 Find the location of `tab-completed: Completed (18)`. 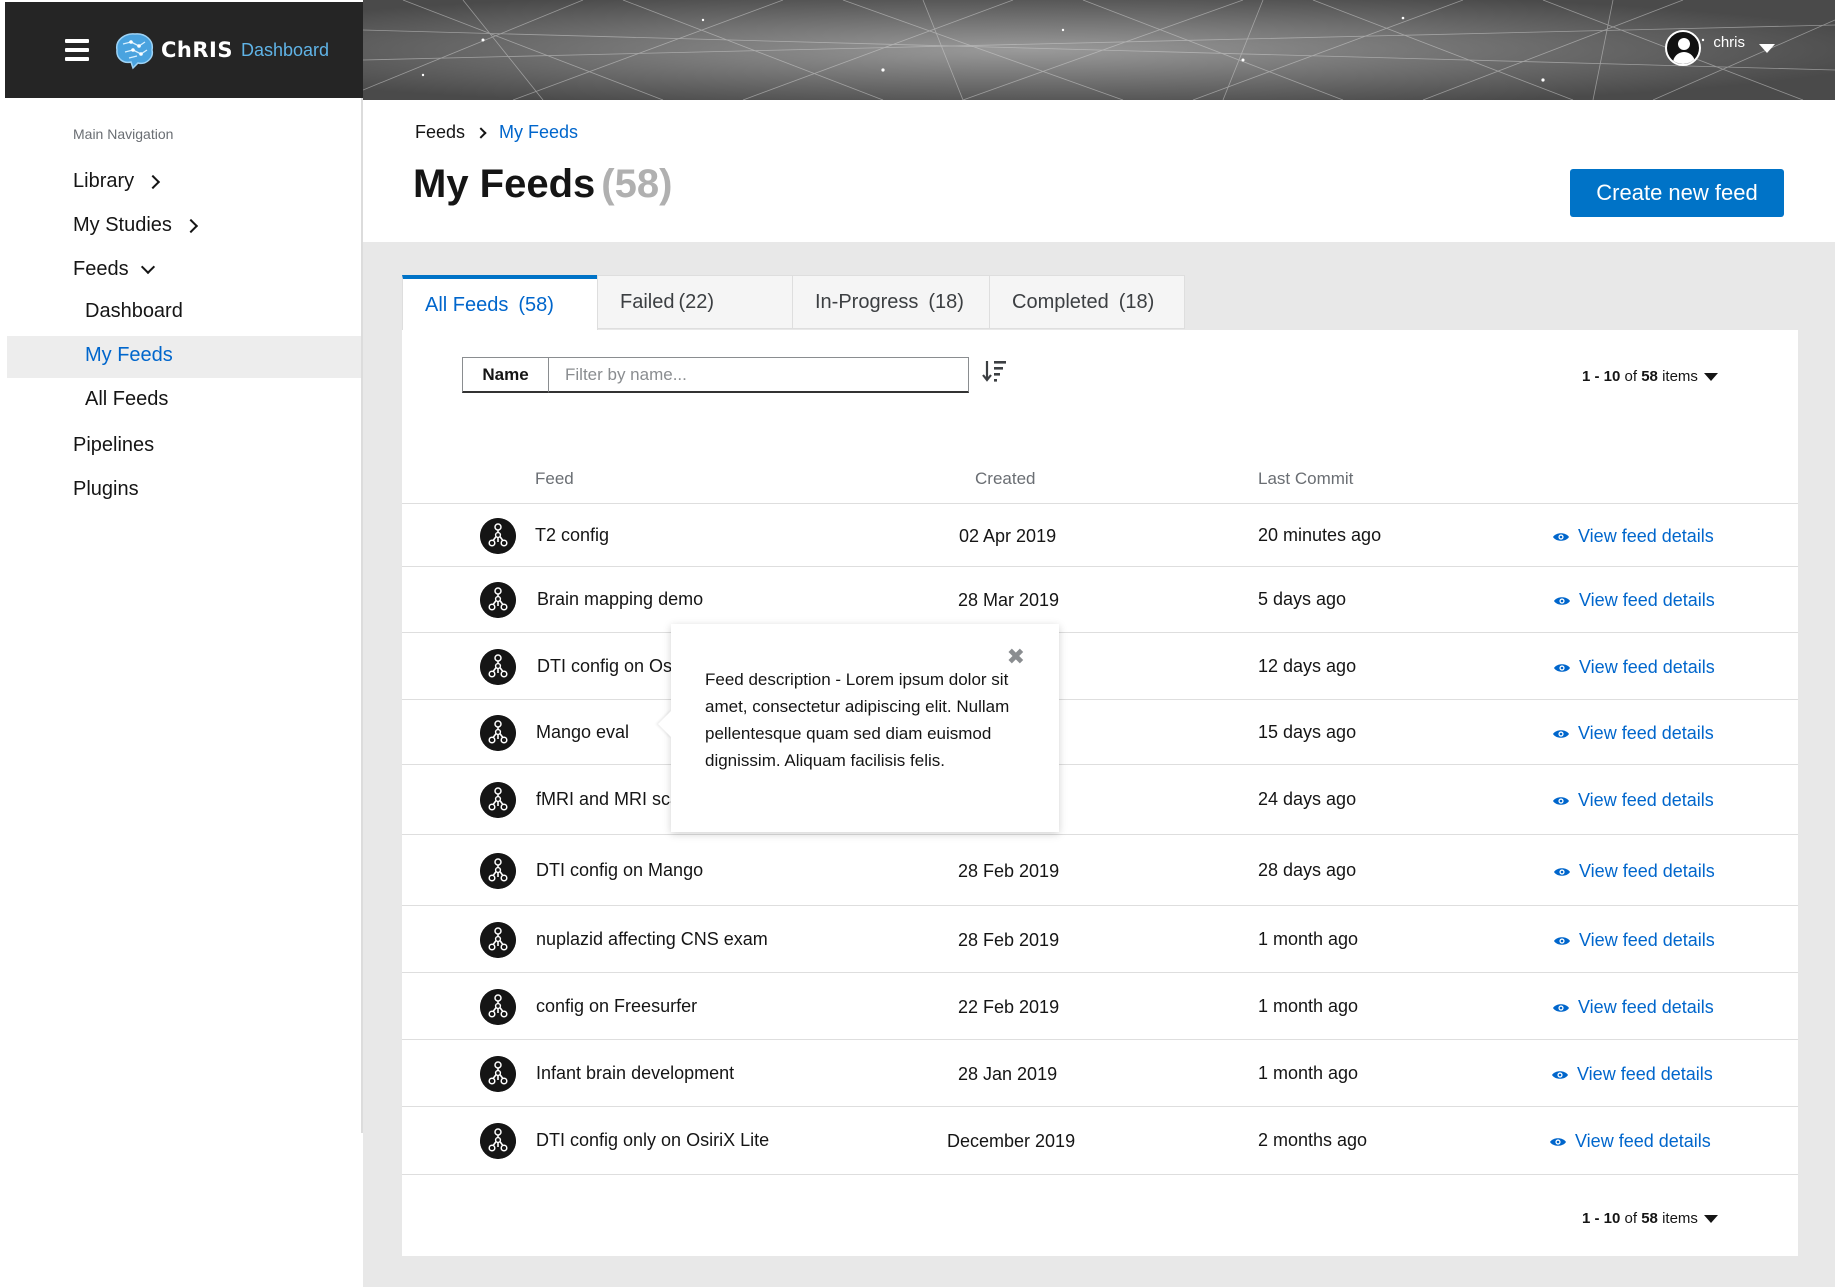

tab-completed: Completed (18) is located at coordinates (1087, 302).